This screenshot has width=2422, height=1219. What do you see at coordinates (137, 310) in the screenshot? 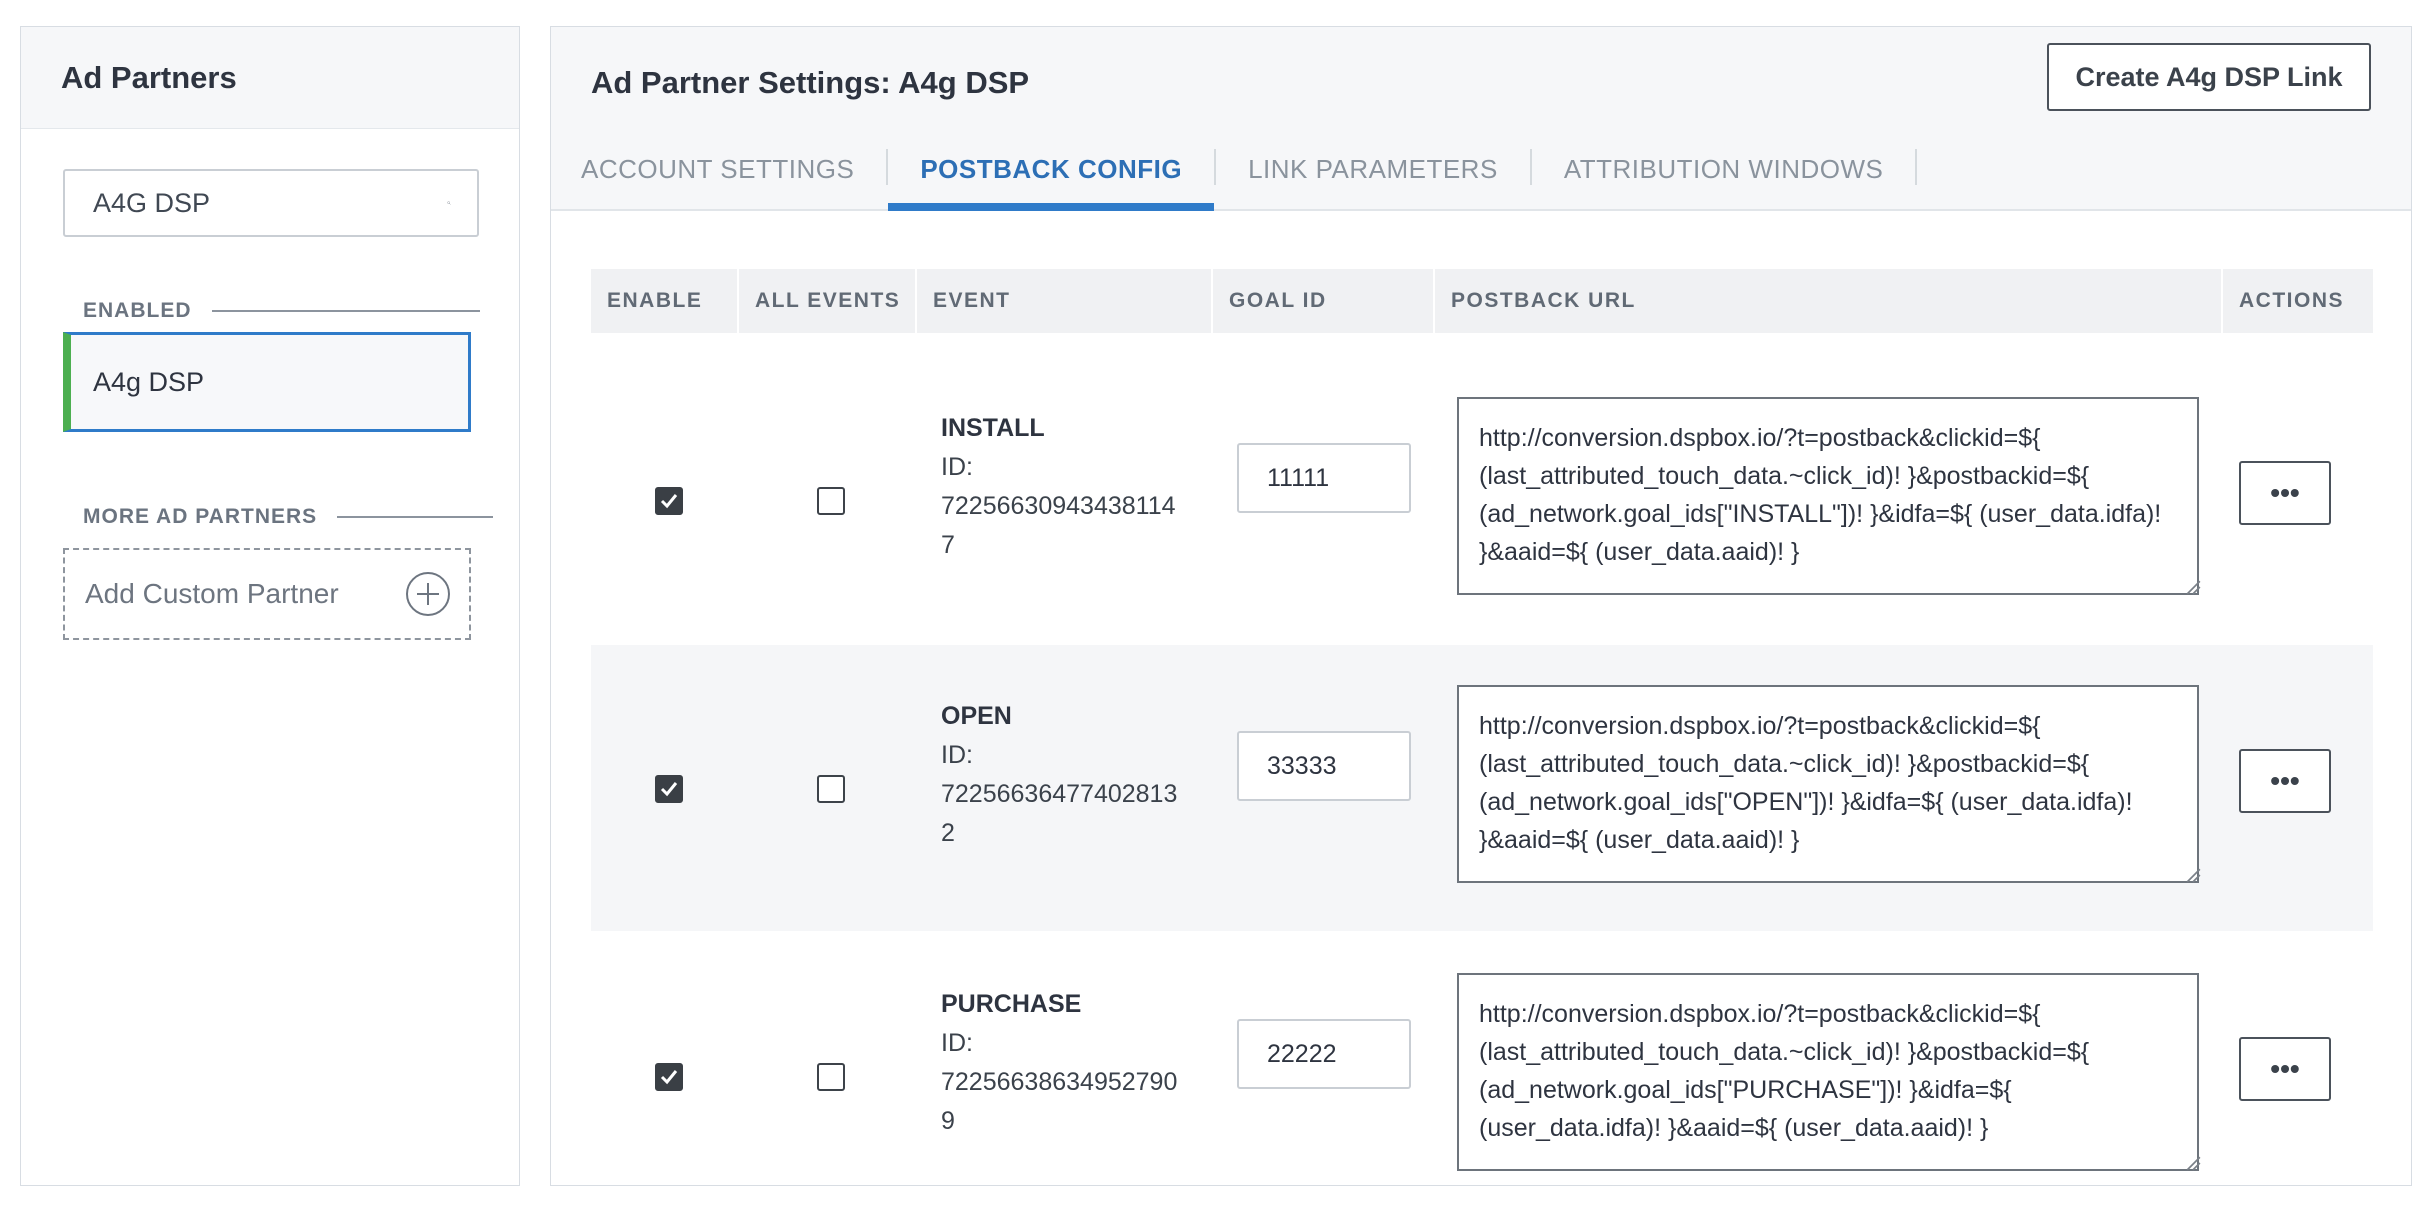
I see `enabled-label: ENABLED` at bounding box center [137, 310].